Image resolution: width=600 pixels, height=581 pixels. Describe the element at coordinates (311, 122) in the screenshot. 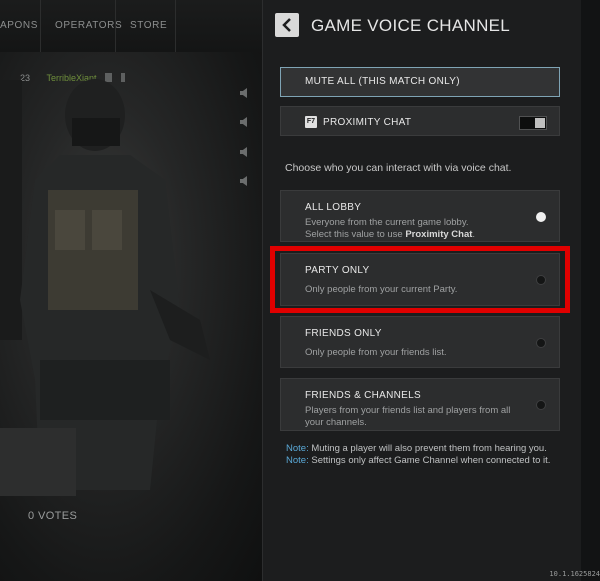

I see `keybind-badge: F7` at that location.